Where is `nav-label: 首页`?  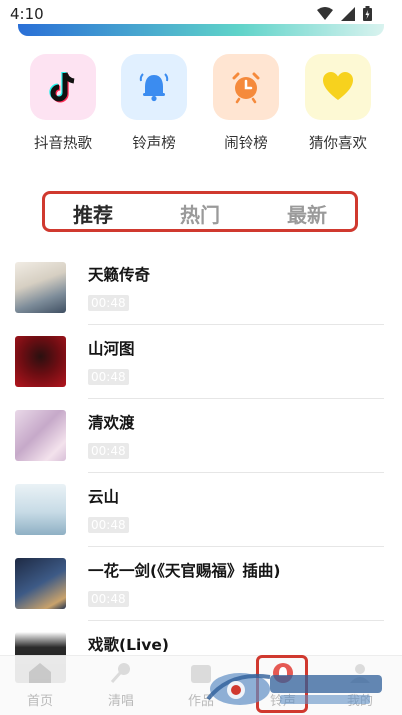 nav-label: 首页 is located at coordinates (39, 701).